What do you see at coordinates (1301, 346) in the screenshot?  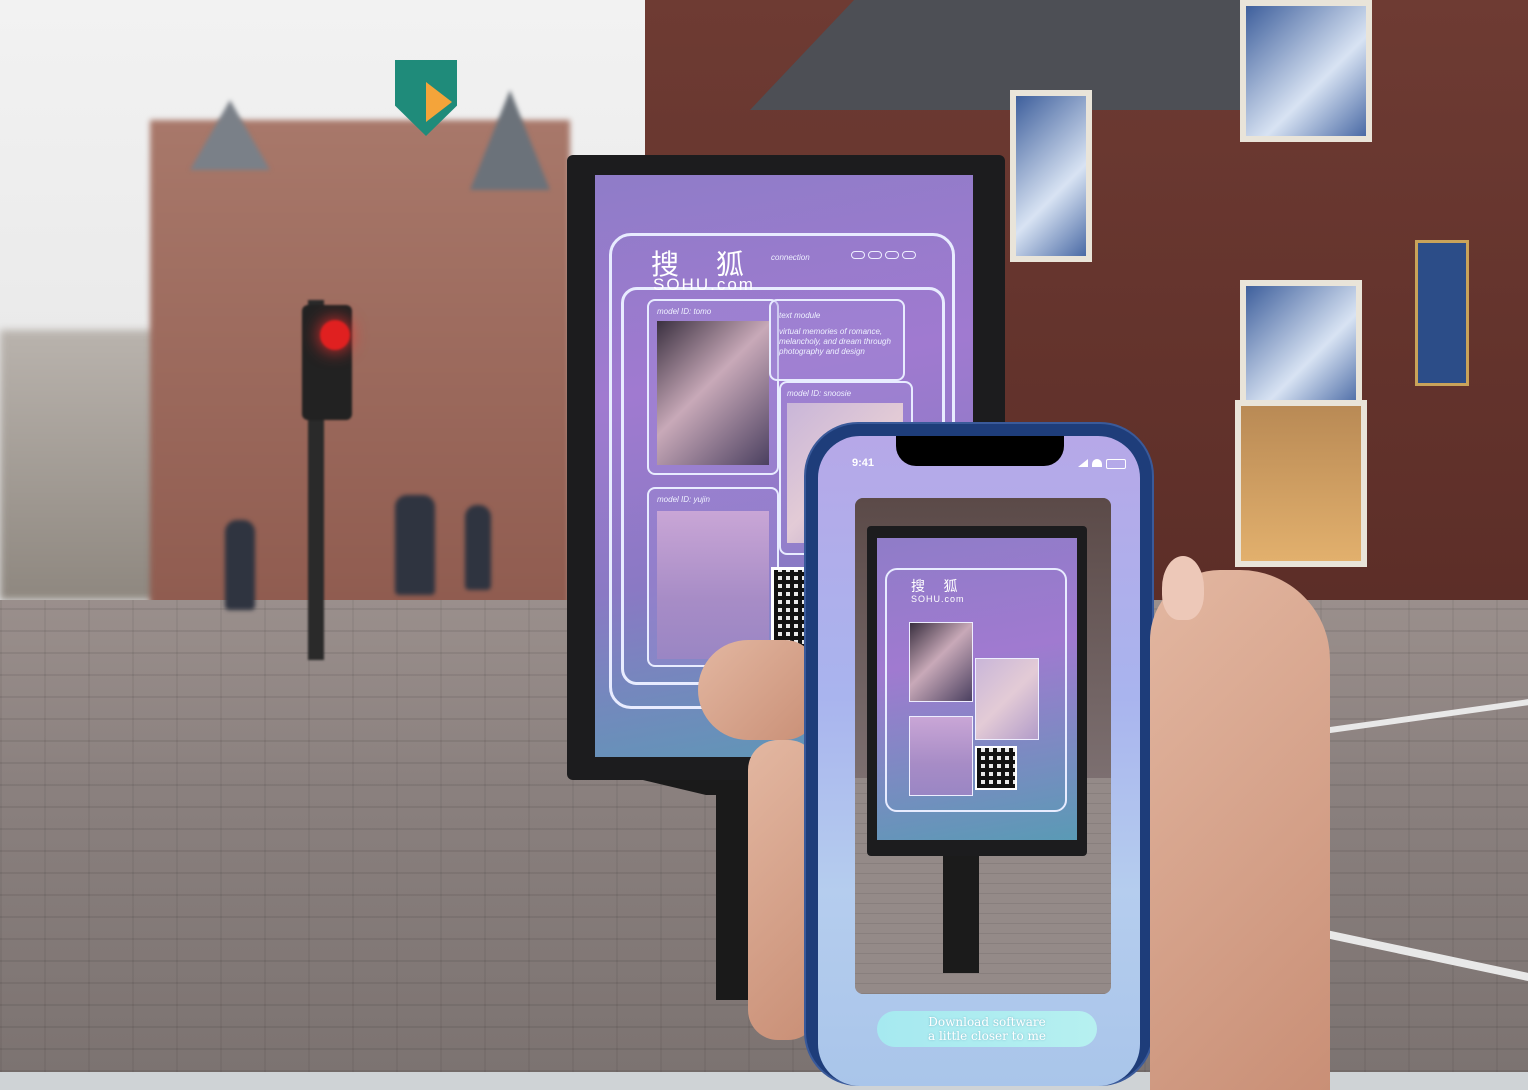 I see `window-right` at bounding box center [1301, 346].